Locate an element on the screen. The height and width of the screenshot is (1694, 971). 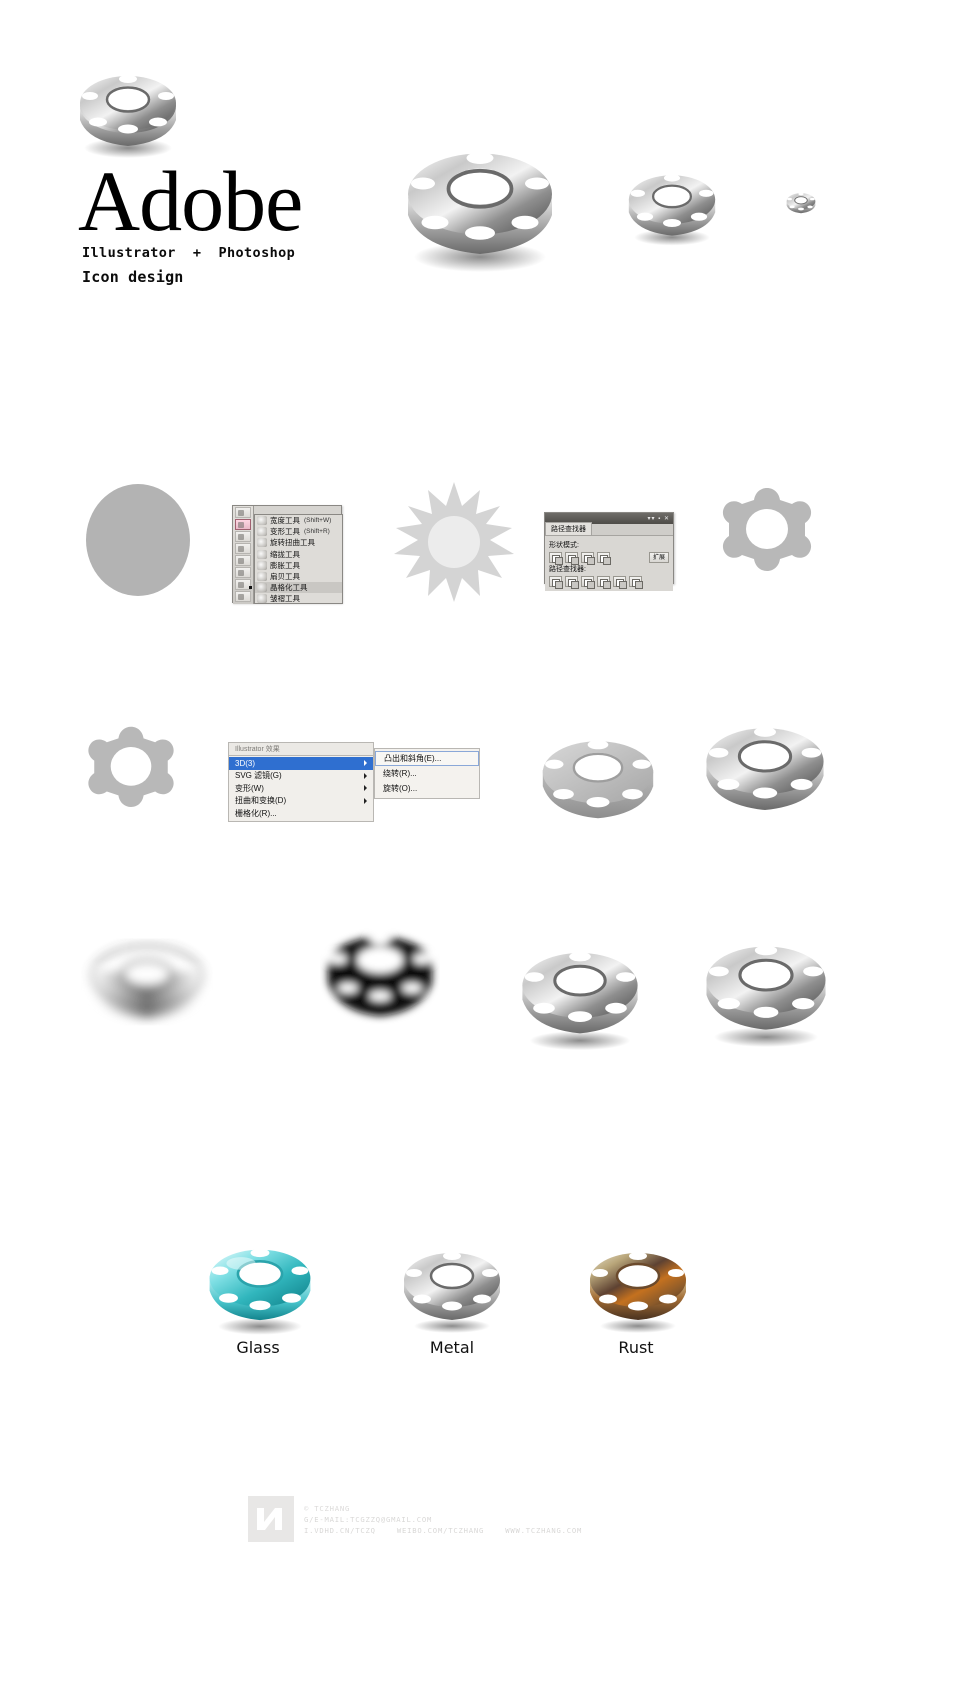
intersect-icon is located at coordinates (588, 558).